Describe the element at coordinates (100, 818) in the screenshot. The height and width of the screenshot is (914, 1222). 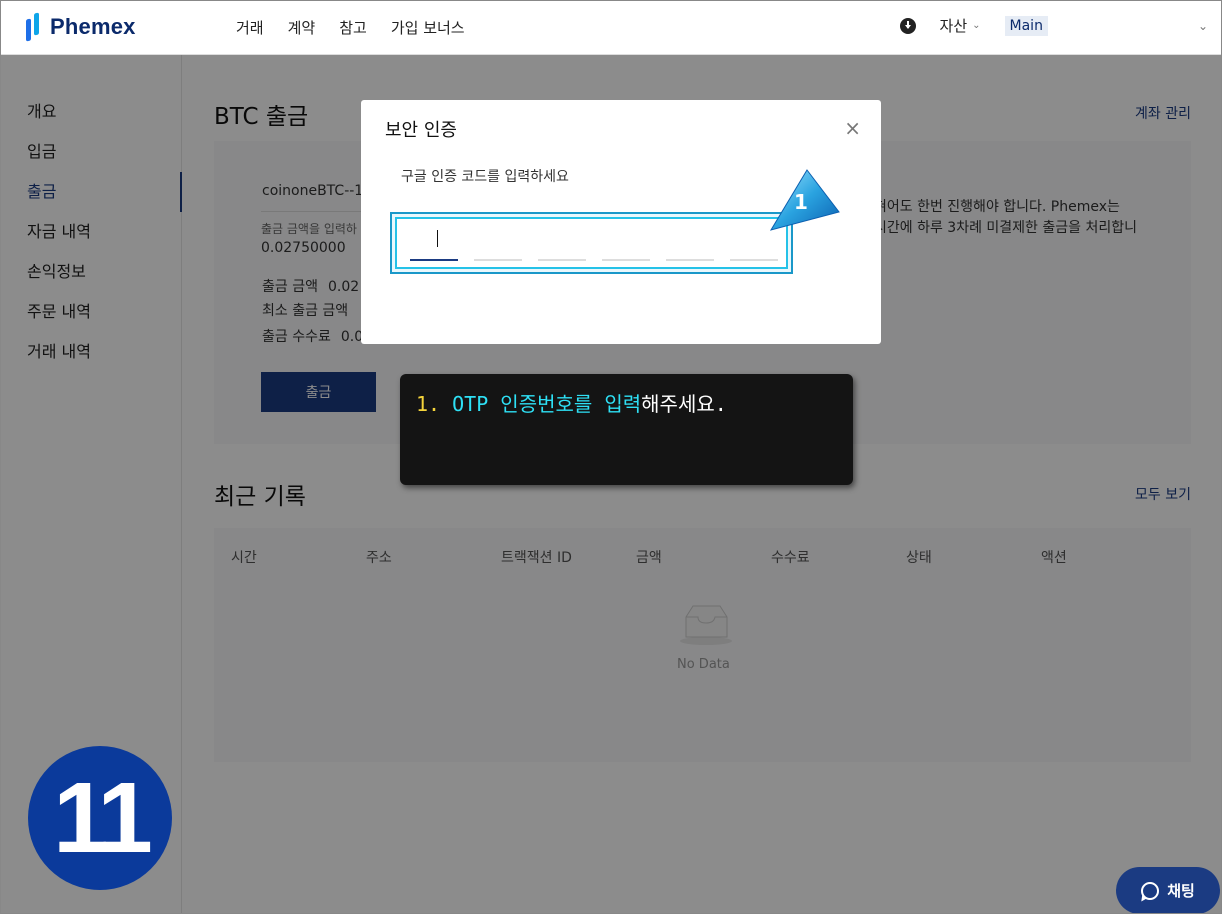
I see `step-number-badge: 11` at that location.